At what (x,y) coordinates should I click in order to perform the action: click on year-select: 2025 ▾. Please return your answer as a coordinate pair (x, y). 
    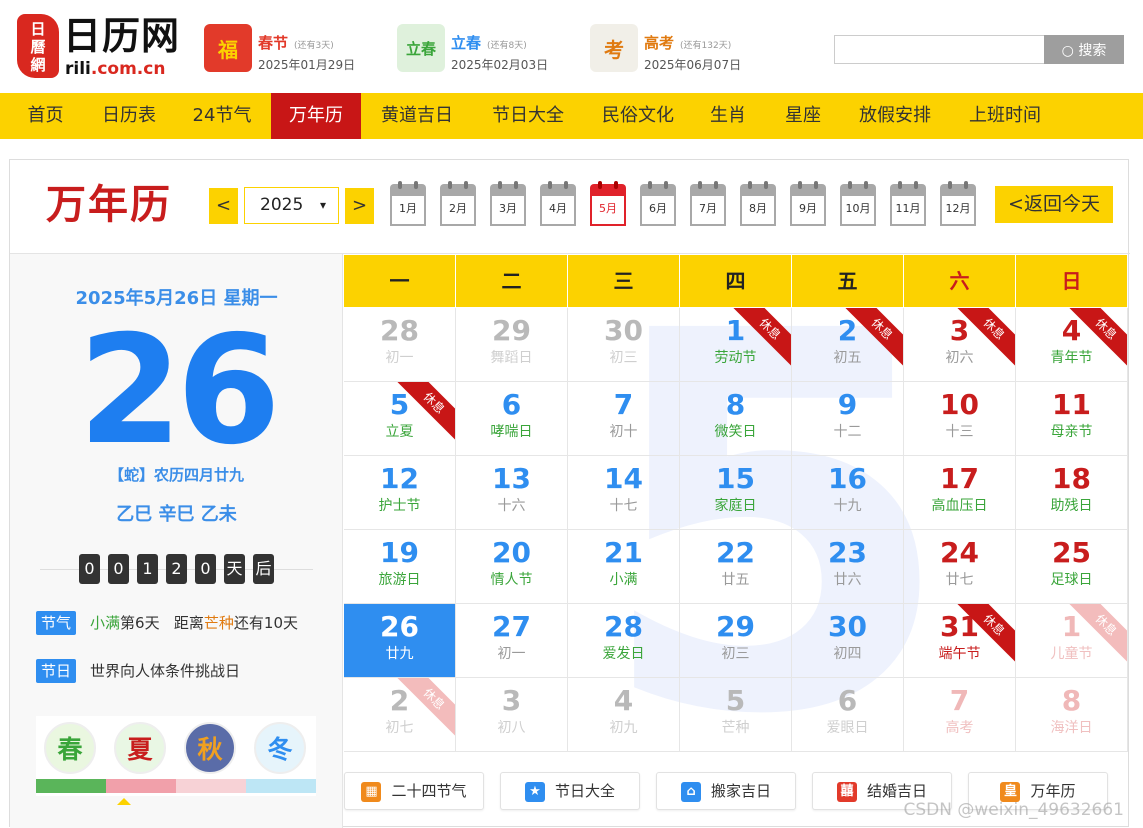
    Looking at the image, I should click on (291, 205).